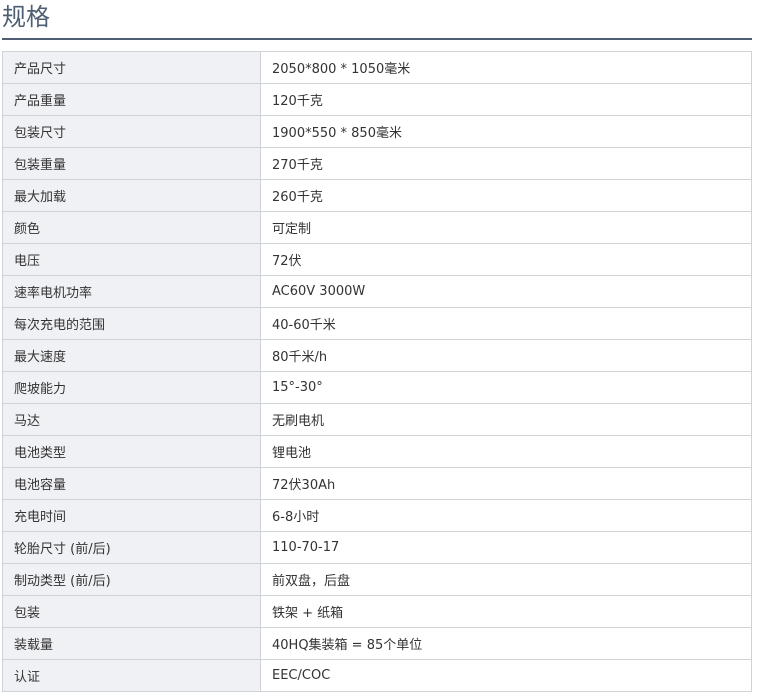  I want to click on spec-value: 15°-30°, so click(506, 387).